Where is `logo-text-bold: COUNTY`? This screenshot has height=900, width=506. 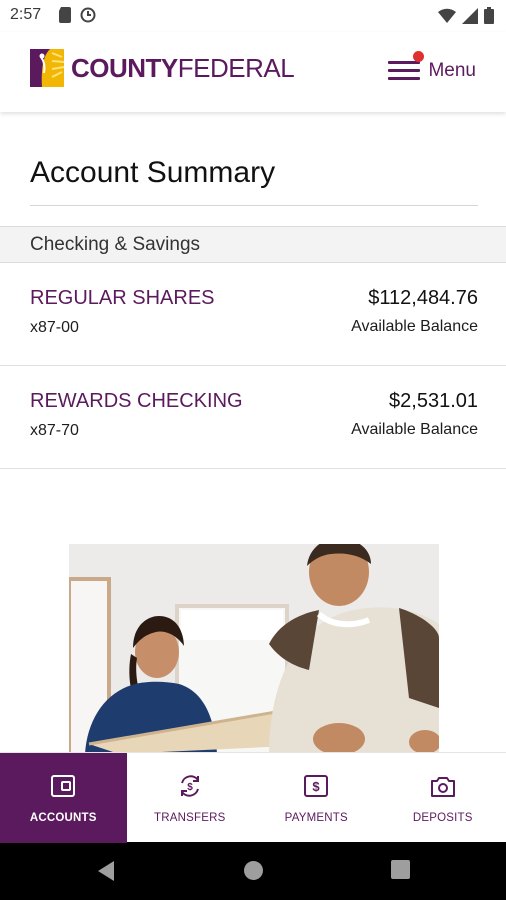
logo-text-bold: COUNTY is located at coordinates (124, 68).